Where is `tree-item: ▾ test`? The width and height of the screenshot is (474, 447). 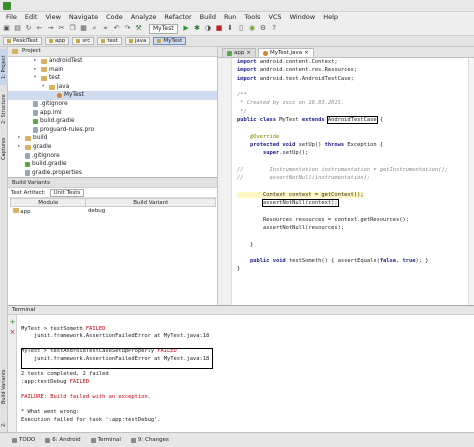
tree-item: ▾ test is located at coordinates (112, 78).